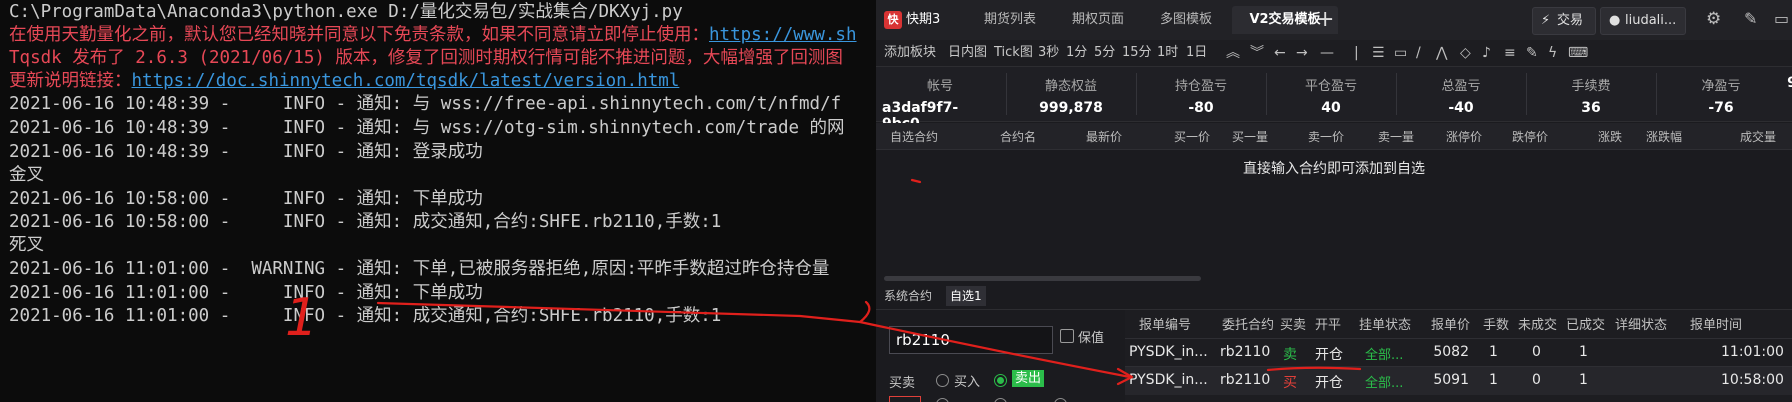 The image size is (1792, 402). I want to click on wl-col-ask-vol: 卖一量, so click(1396, 136).